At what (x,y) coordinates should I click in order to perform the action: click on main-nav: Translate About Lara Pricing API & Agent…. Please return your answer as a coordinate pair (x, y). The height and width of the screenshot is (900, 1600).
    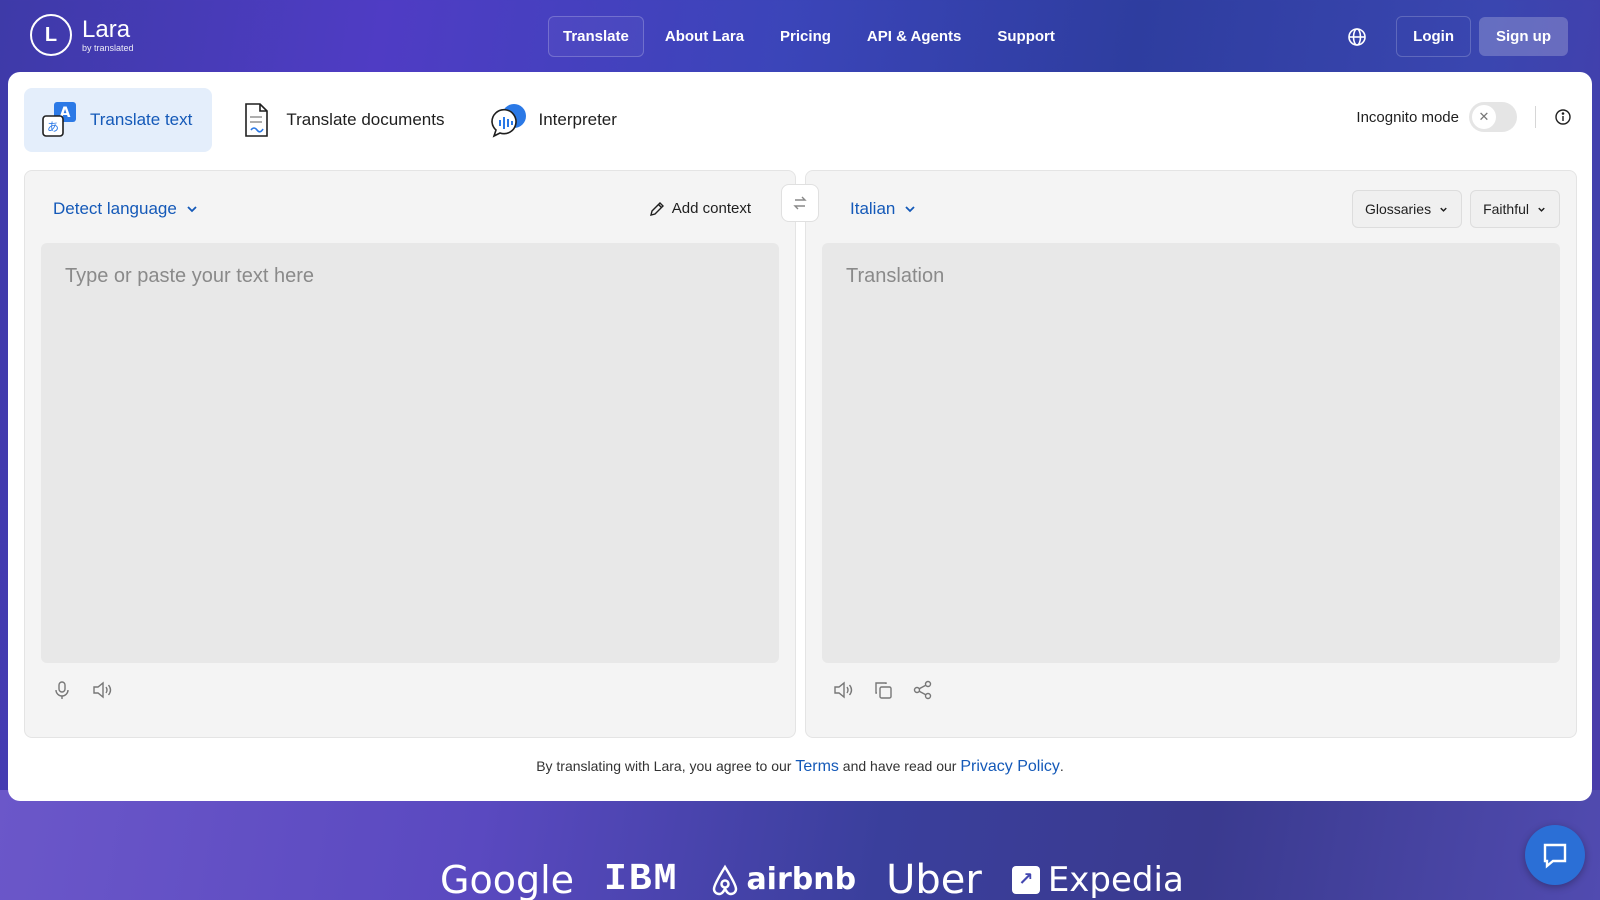
    Looking at the image, I should click on (809, 36).